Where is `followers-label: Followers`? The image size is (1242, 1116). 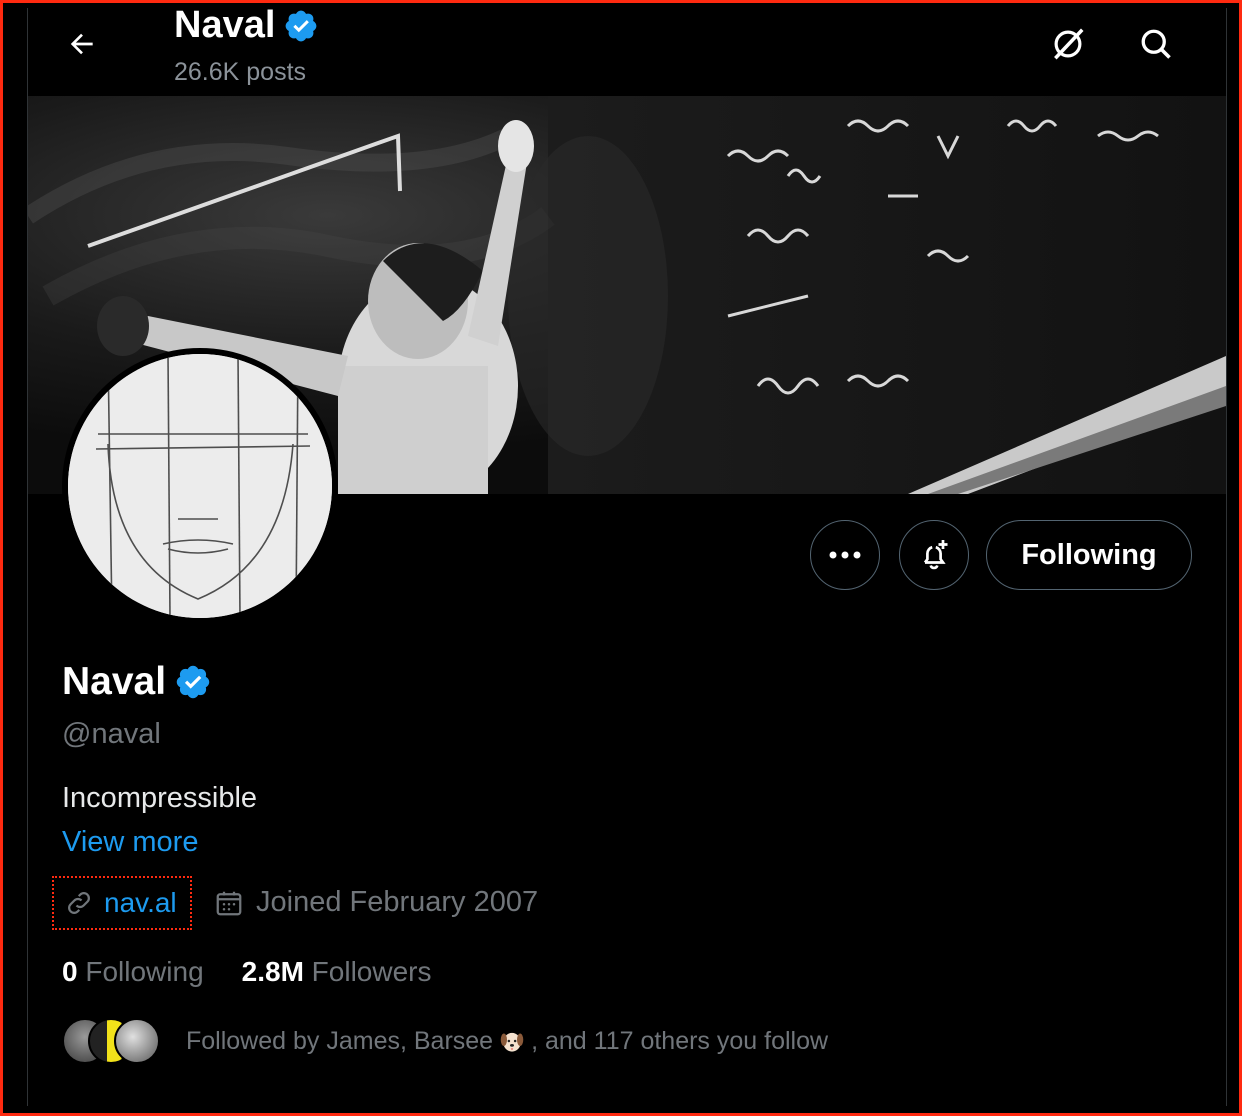
followers-label: Followers is located at coordinates (371, 971).